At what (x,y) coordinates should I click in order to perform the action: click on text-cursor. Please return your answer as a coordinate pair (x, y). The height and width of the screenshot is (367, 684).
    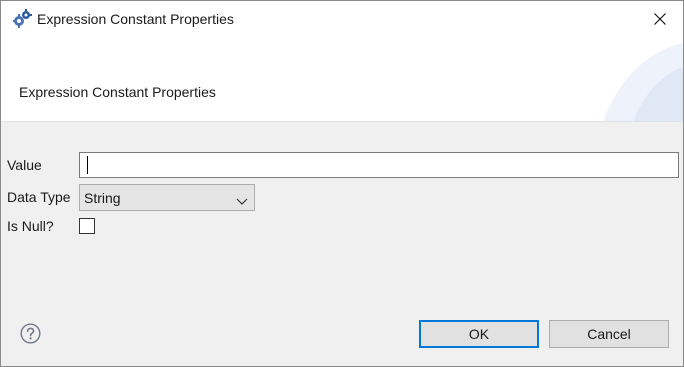
    Looking at the image, I should click on (87, 165).